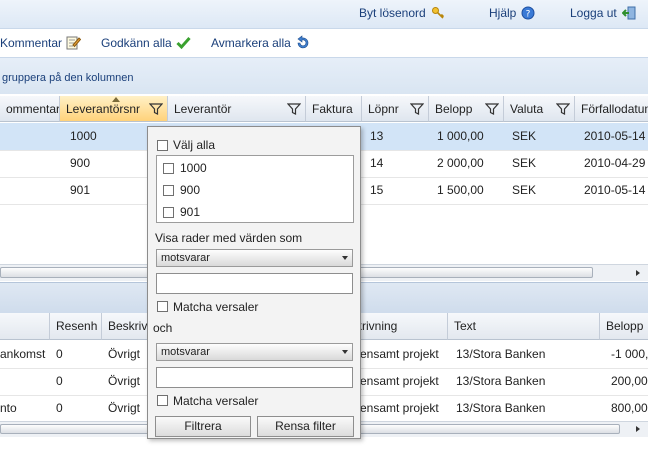  What do you see at coordinates (237, 109) in the screenshot?
I see `column-header-supplier: Leverantör` at bounding box center [237, 109].